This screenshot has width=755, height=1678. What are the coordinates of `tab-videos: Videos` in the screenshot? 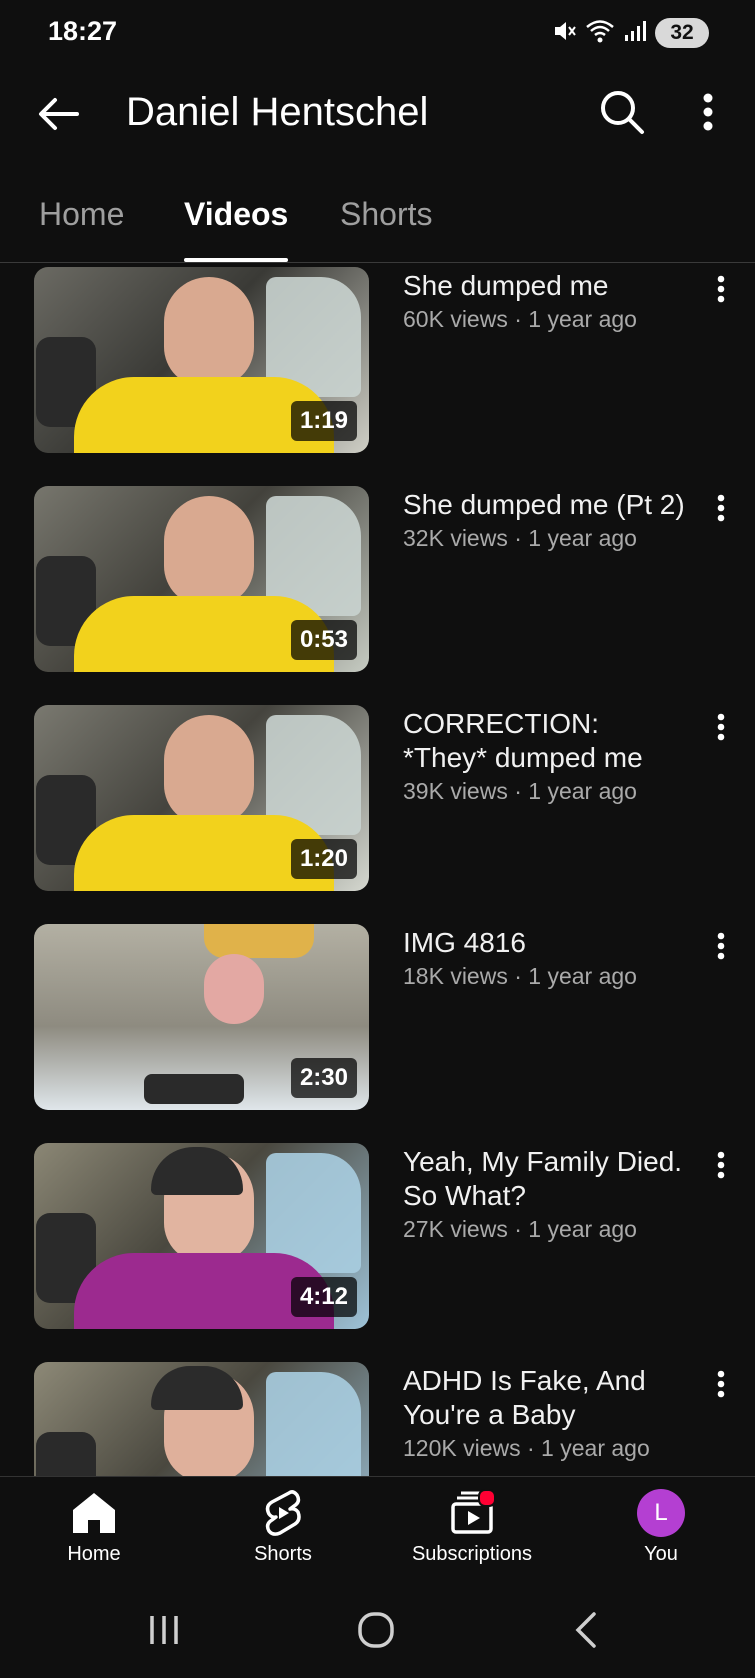 It's located at (236, 229).